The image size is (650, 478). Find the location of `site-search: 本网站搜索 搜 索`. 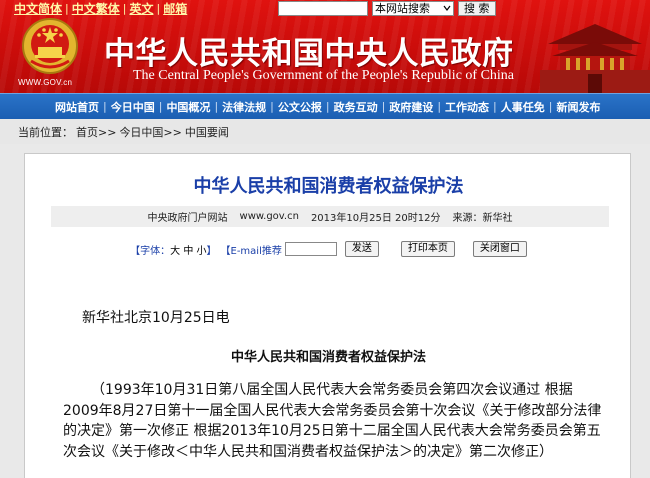

site-search: 本网站搜索 搜 索 is located at coordinates (387, 8).